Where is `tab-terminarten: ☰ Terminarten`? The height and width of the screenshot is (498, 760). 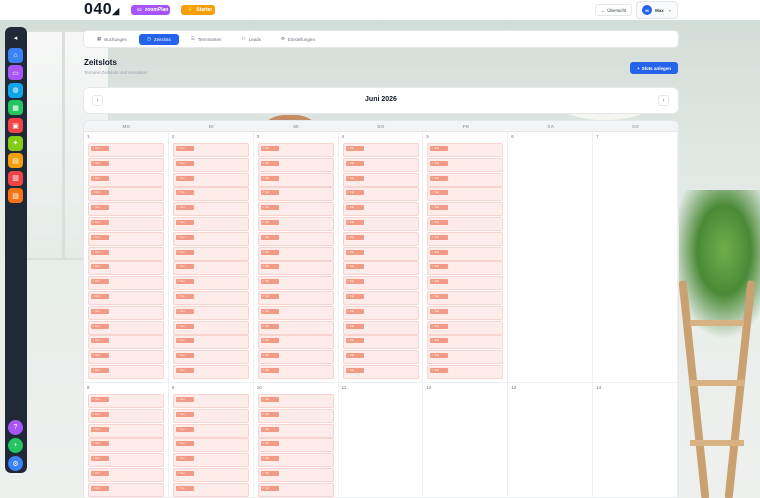 tab-terminarten: ☰ Terminarten is located at coordinates (206, 39).